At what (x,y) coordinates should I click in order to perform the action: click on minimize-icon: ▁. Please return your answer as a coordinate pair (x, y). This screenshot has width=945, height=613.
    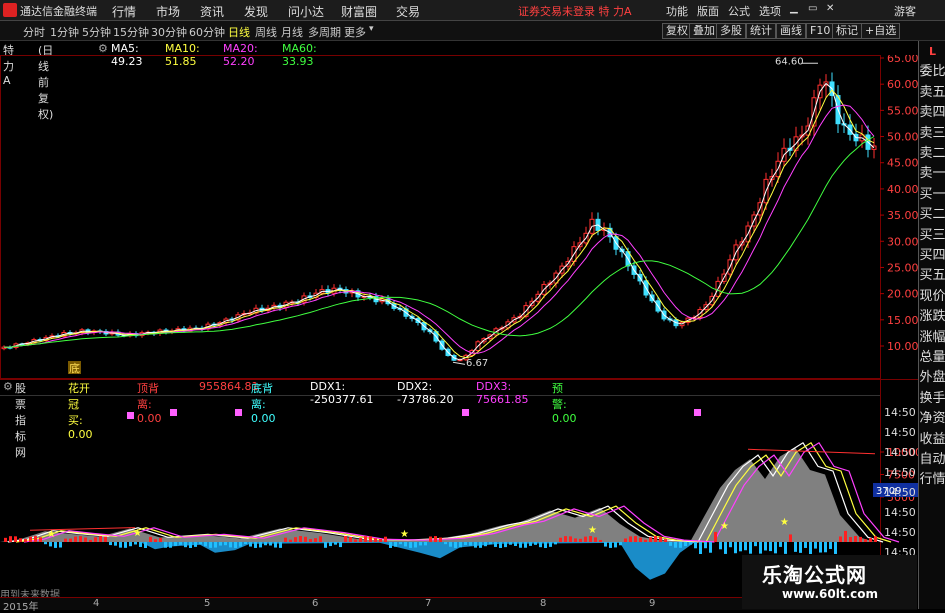
    Looking at the image, I should click on (794, 8).